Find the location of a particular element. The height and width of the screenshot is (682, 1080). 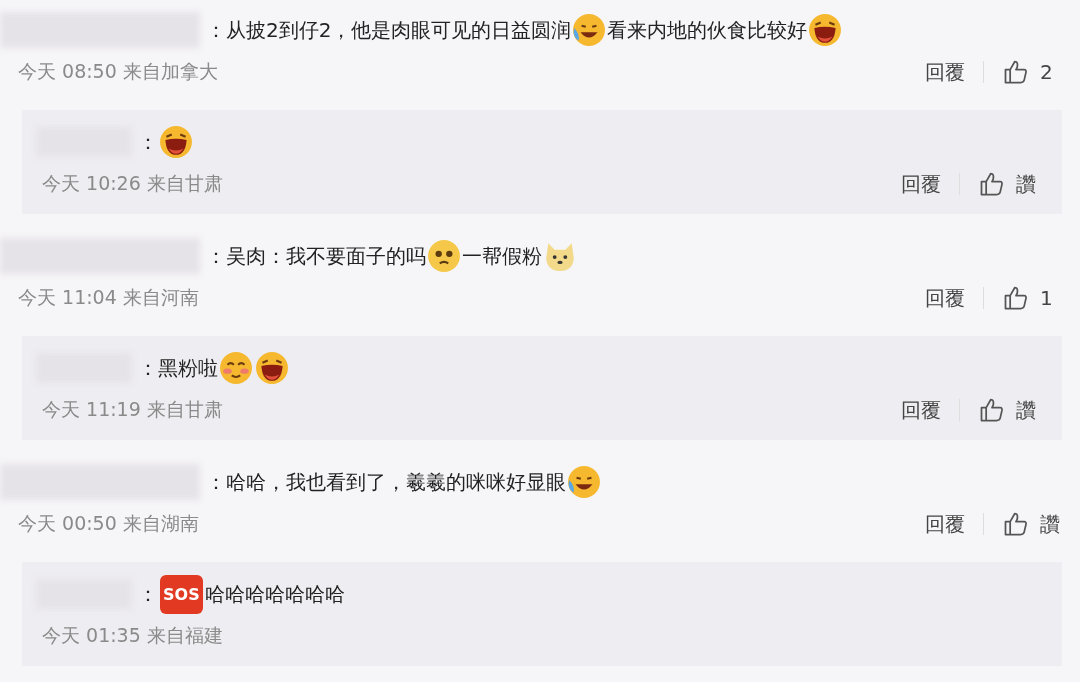

like-count: 2 is located at coordinates (1047, 72).